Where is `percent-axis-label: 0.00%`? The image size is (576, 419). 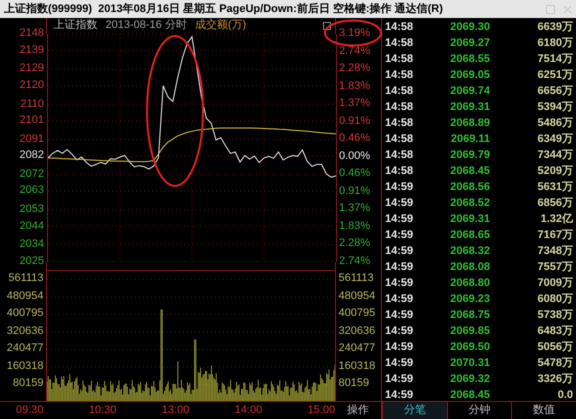 percent-axis-label: 0.00% is located at coordinates (354, 156).